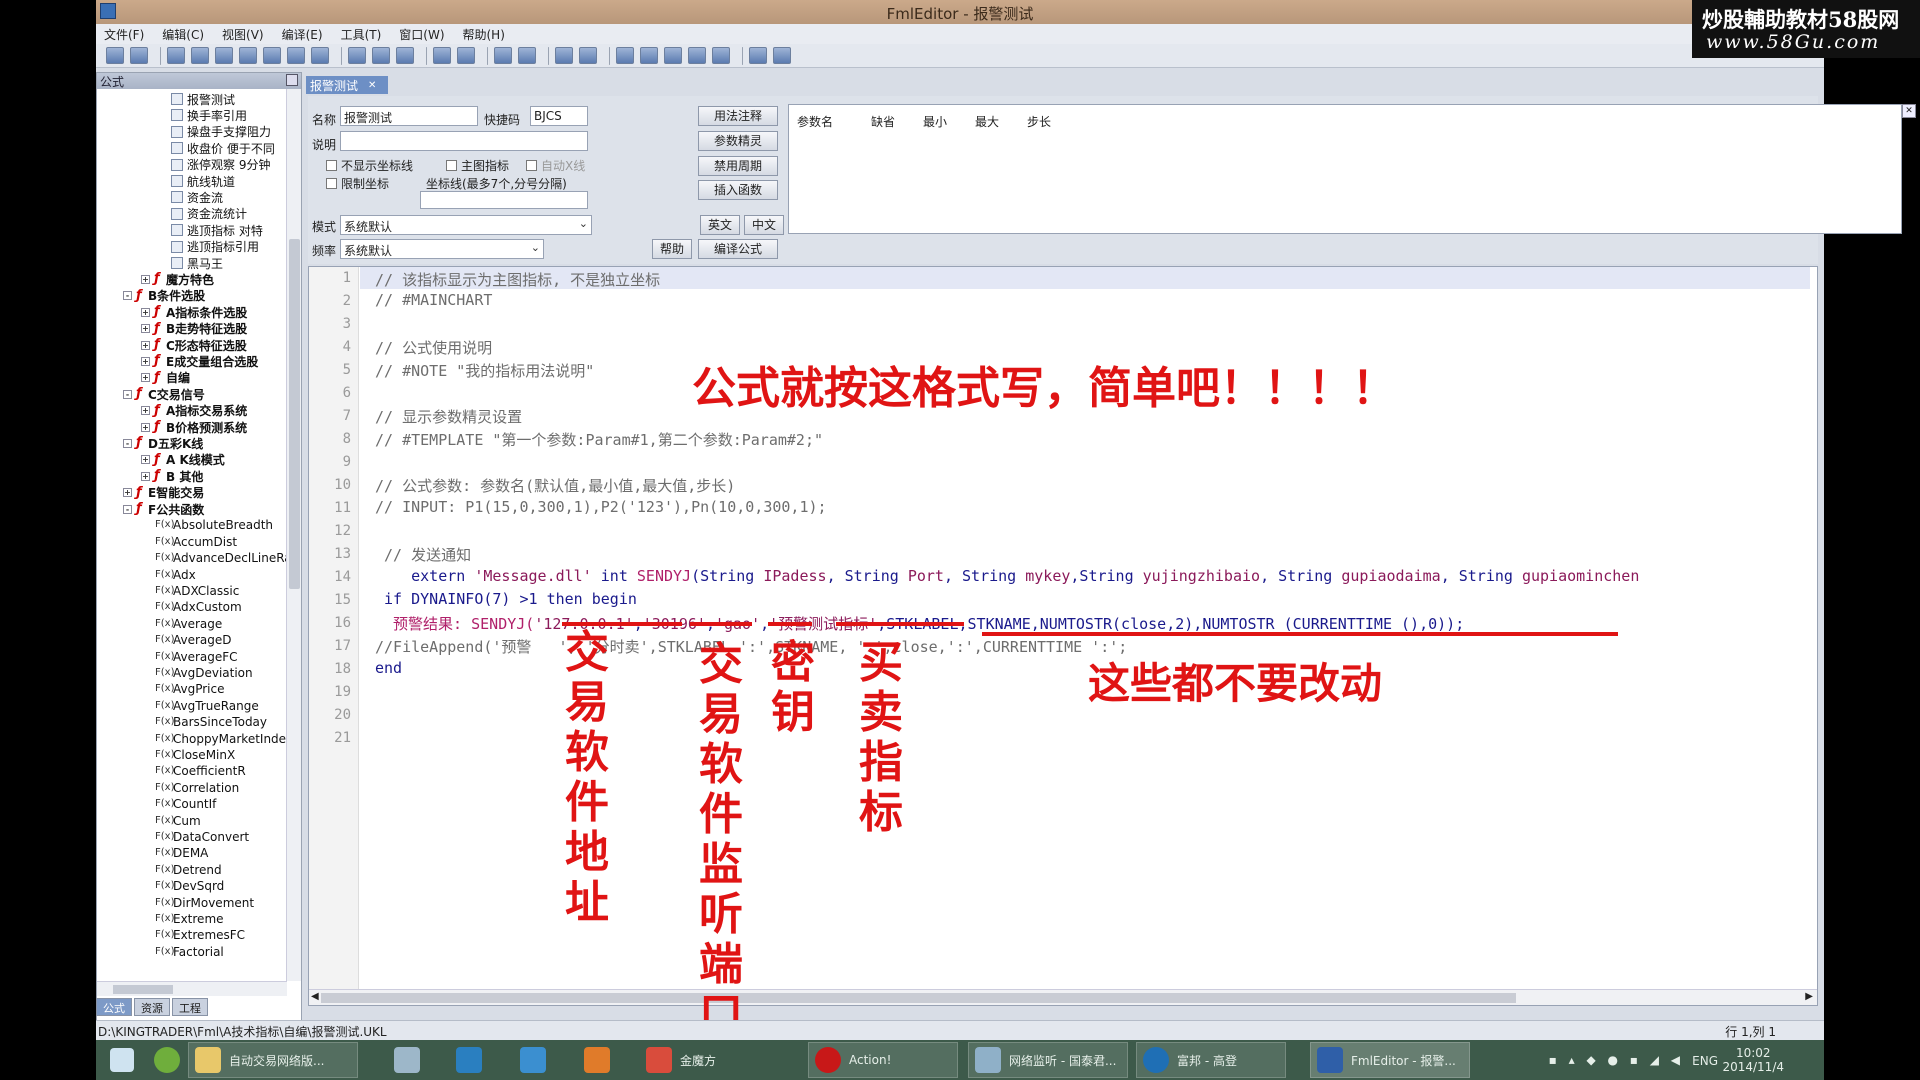 The height and width of the screenshot is (1080, 1920). What do you see at coordinates (1705, 1061) in the screenshot?
I see `language-indicator: ENG` at bounding box center [1705, 1061].